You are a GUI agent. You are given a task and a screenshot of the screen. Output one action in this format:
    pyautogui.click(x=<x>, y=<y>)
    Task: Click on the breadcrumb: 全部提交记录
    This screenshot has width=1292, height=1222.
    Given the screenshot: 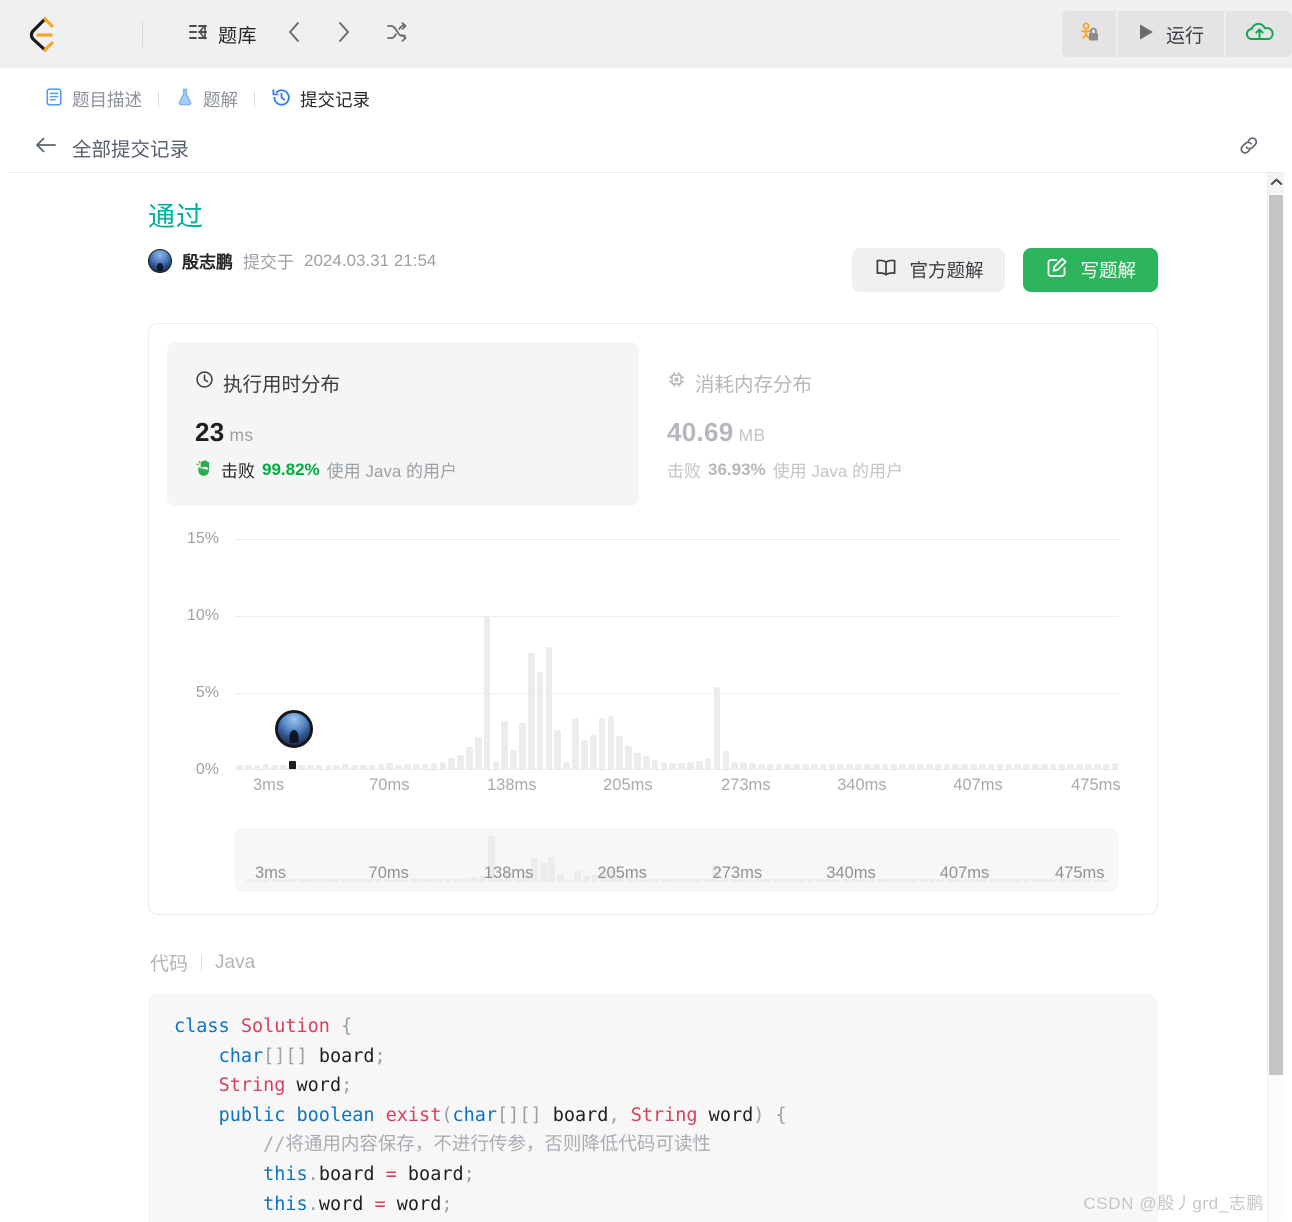 What is the action you would take?
    pyautogui.click(x=646, y=148)
    